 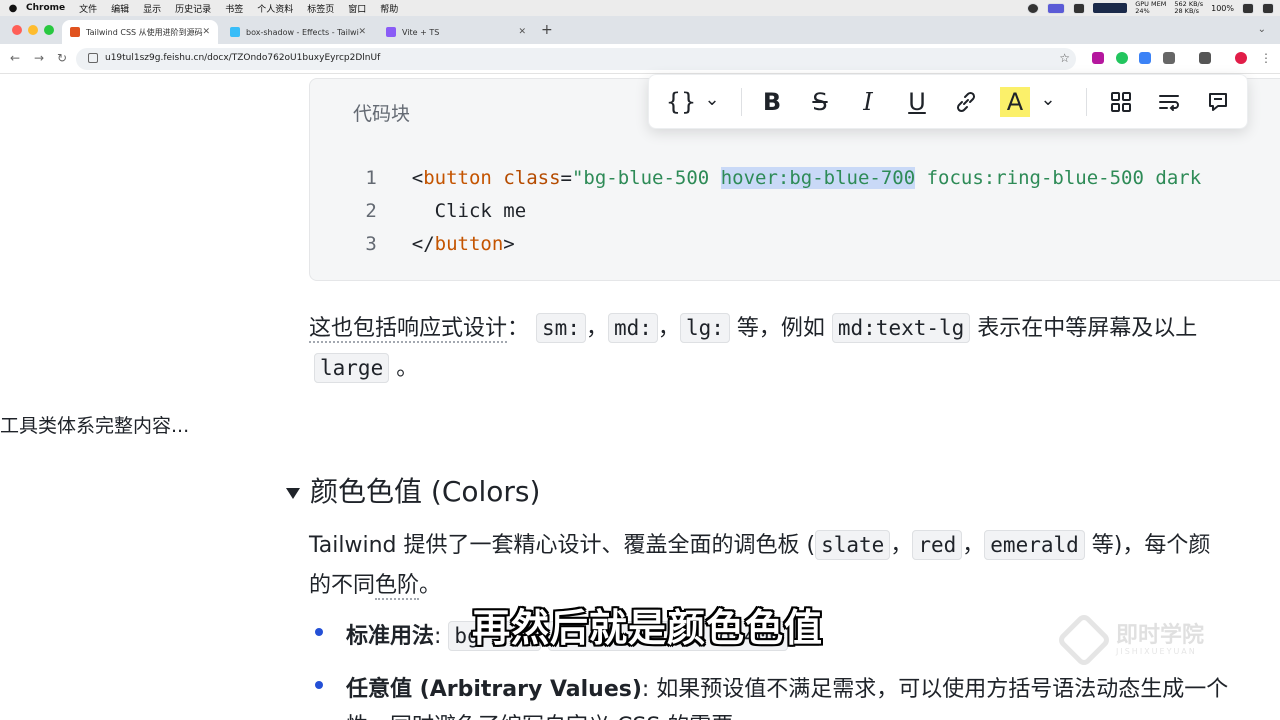 I want to click on link-icon, so click(x=966, y=102).